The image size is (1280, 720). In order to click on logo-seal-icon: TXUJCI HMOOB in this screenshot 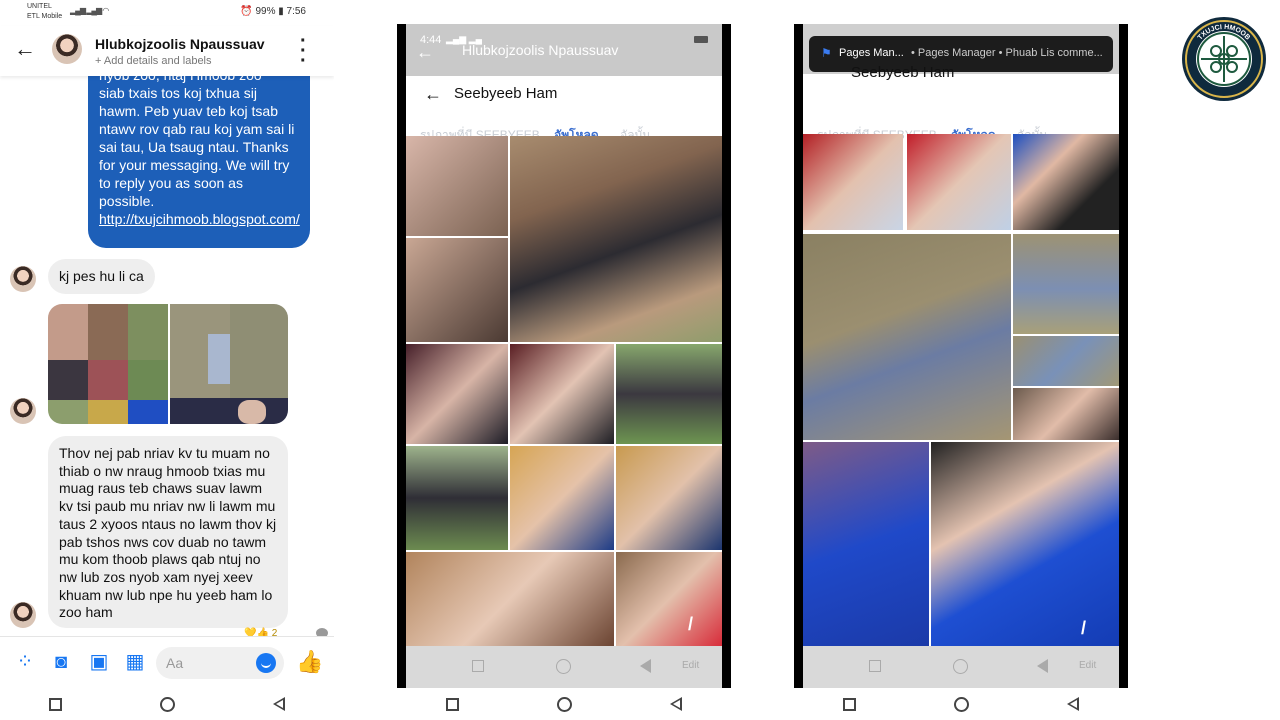, I will do `click(1224, 59)`.